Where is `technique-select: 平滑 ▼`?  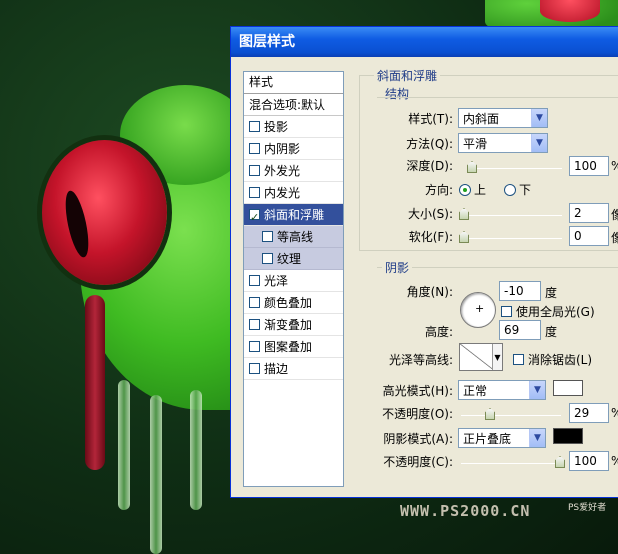 technique-select: 平滑 ▼ is located at coordinates (503, 143).